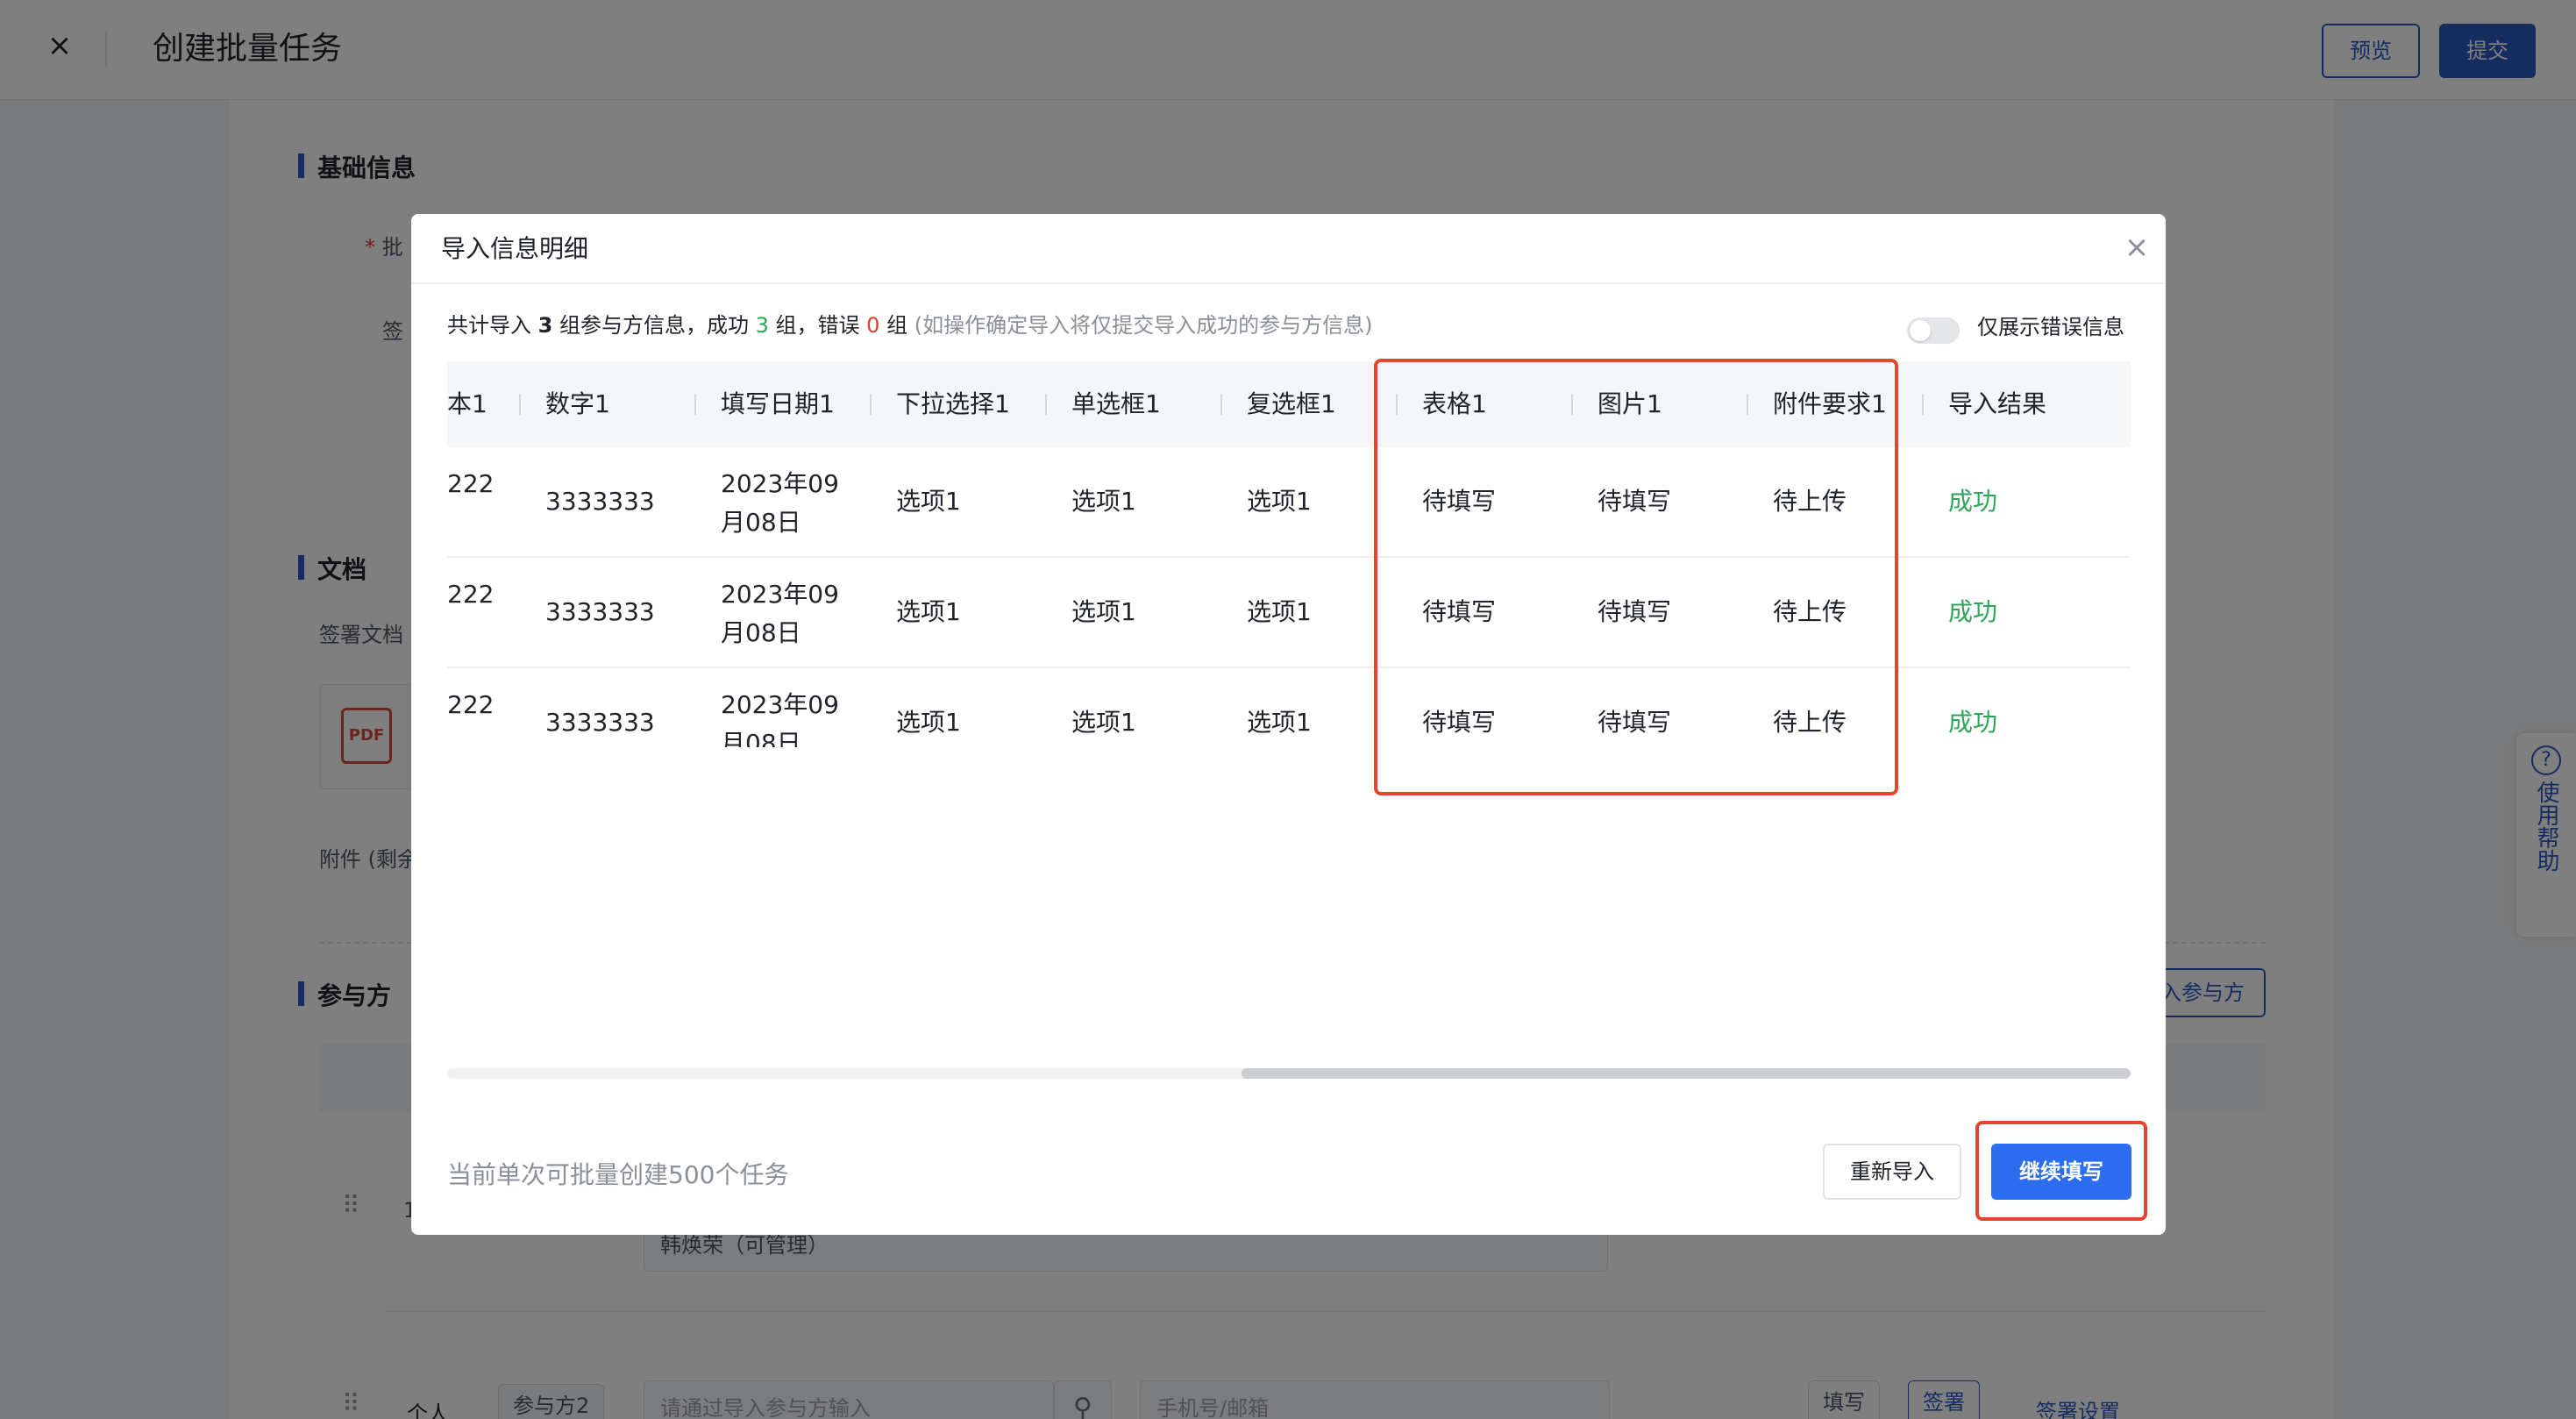 This screenshot has width=2576, height=1419. I want to click on horizontal-scrollbar, so click(1289, 1073).